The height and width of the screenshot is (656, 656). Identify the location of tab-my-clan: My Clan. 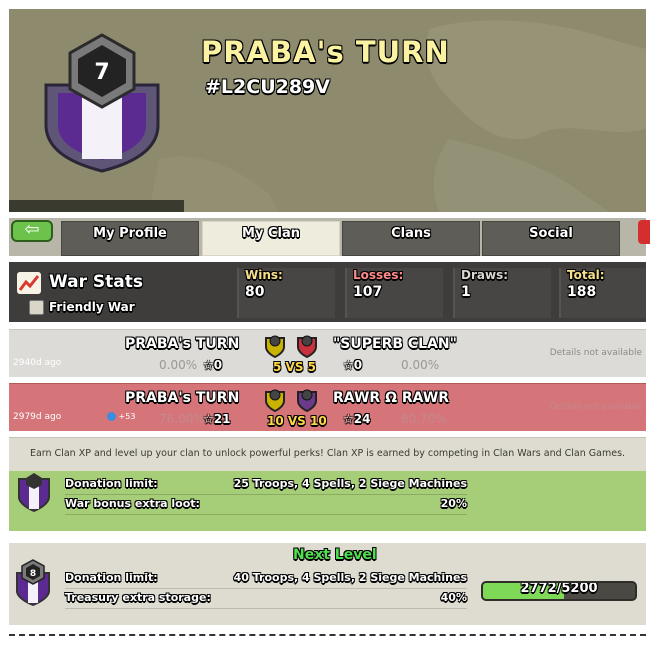
(271, 238).